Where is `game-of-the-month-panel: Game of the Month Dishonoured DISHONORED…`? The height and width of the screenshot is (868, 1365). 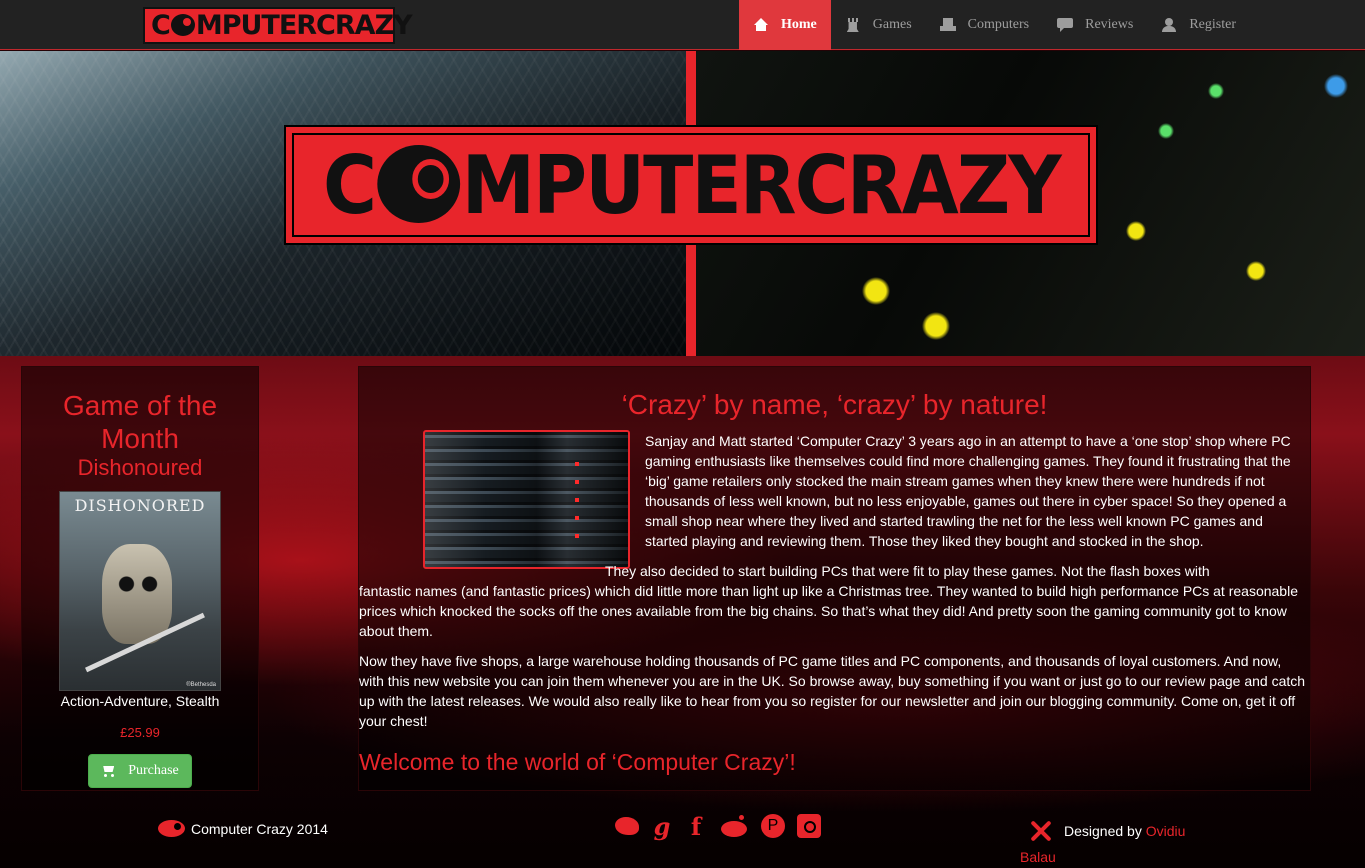
game-of-the-month-panel: Game of the Month Dishonoured DISHONORED… is located at coordinates (140, 578).